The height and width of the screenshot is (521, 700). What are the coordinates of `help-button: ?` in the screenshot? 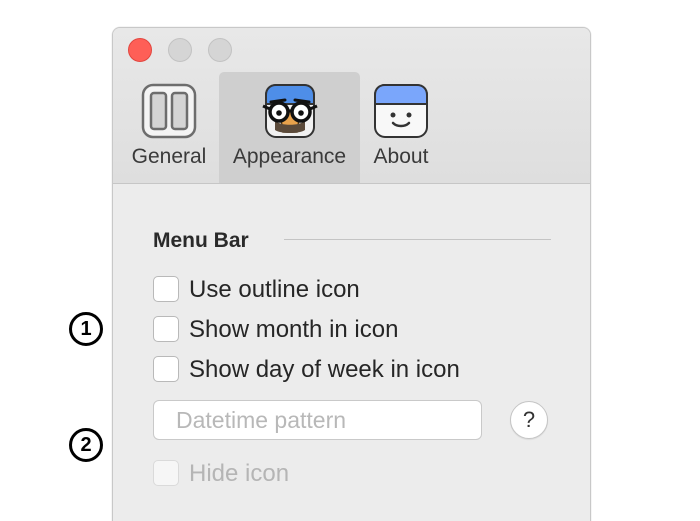 It's located at (529, 420).